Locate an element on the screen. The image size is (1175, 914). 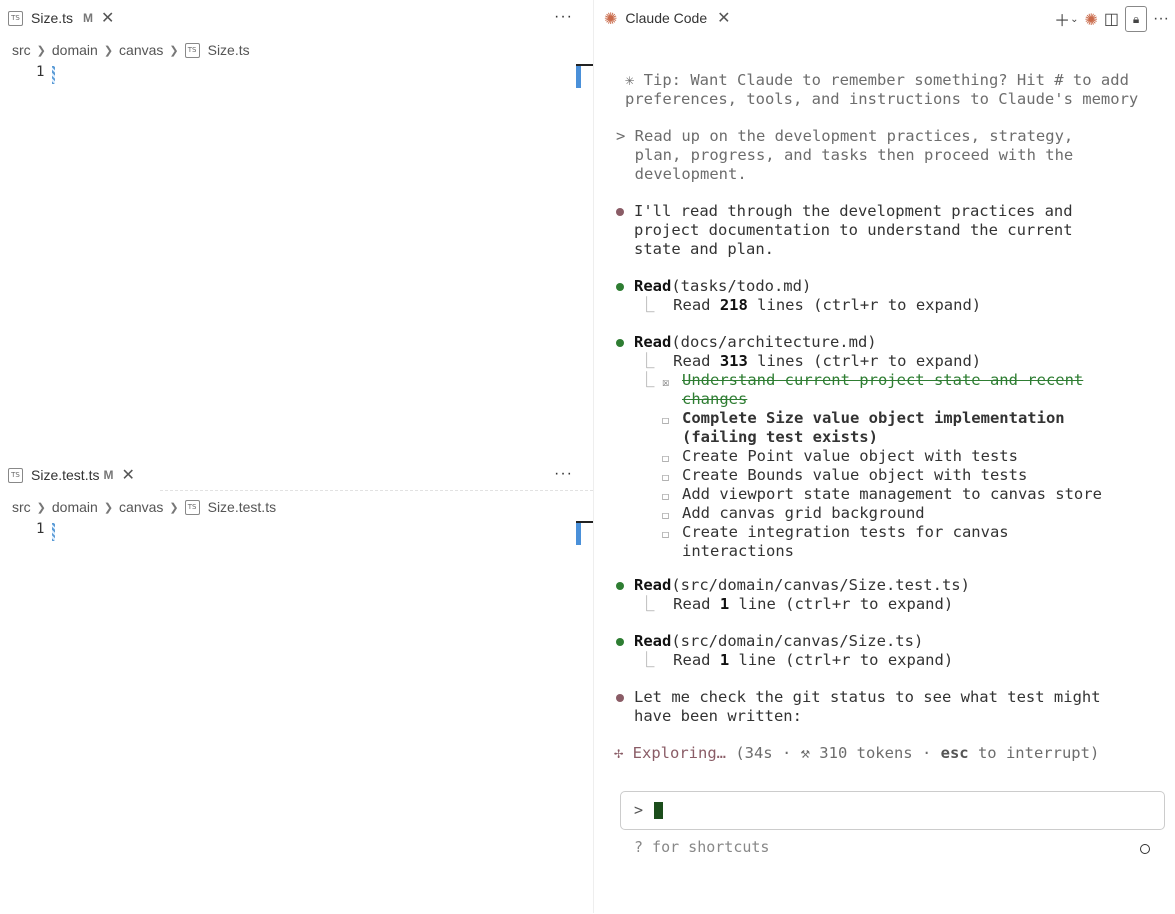
tab-size-test-ts: TS Size.test.ts M ✕ is located at coordinates (71, 475).